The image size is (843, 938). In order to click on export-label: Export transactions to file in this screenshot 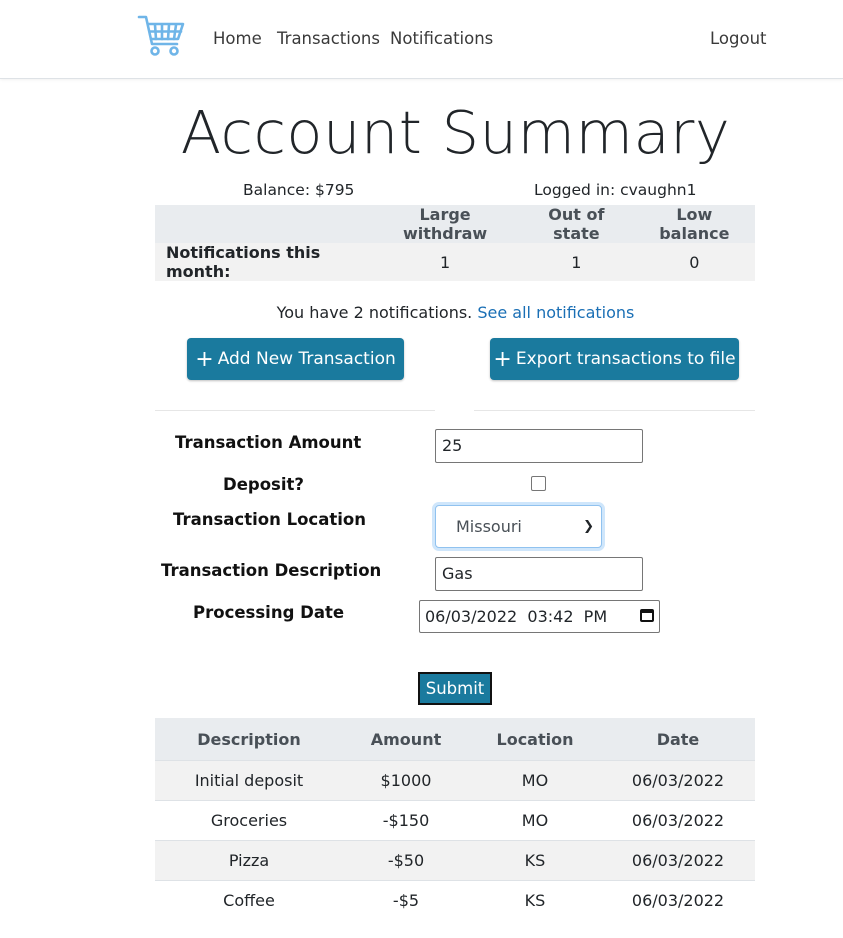, I will do `click(625, 359)`.